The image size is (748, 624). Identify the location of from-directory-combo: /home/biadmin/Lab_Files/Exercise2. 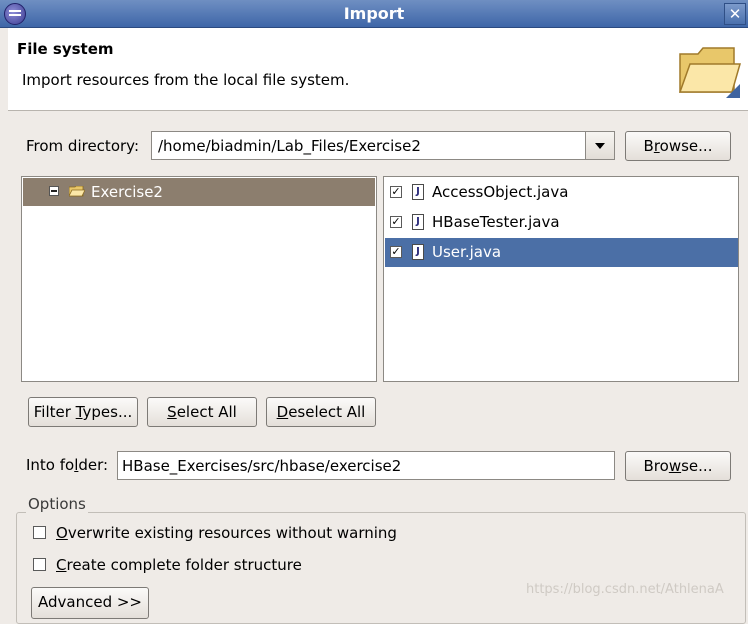
(383, 145).